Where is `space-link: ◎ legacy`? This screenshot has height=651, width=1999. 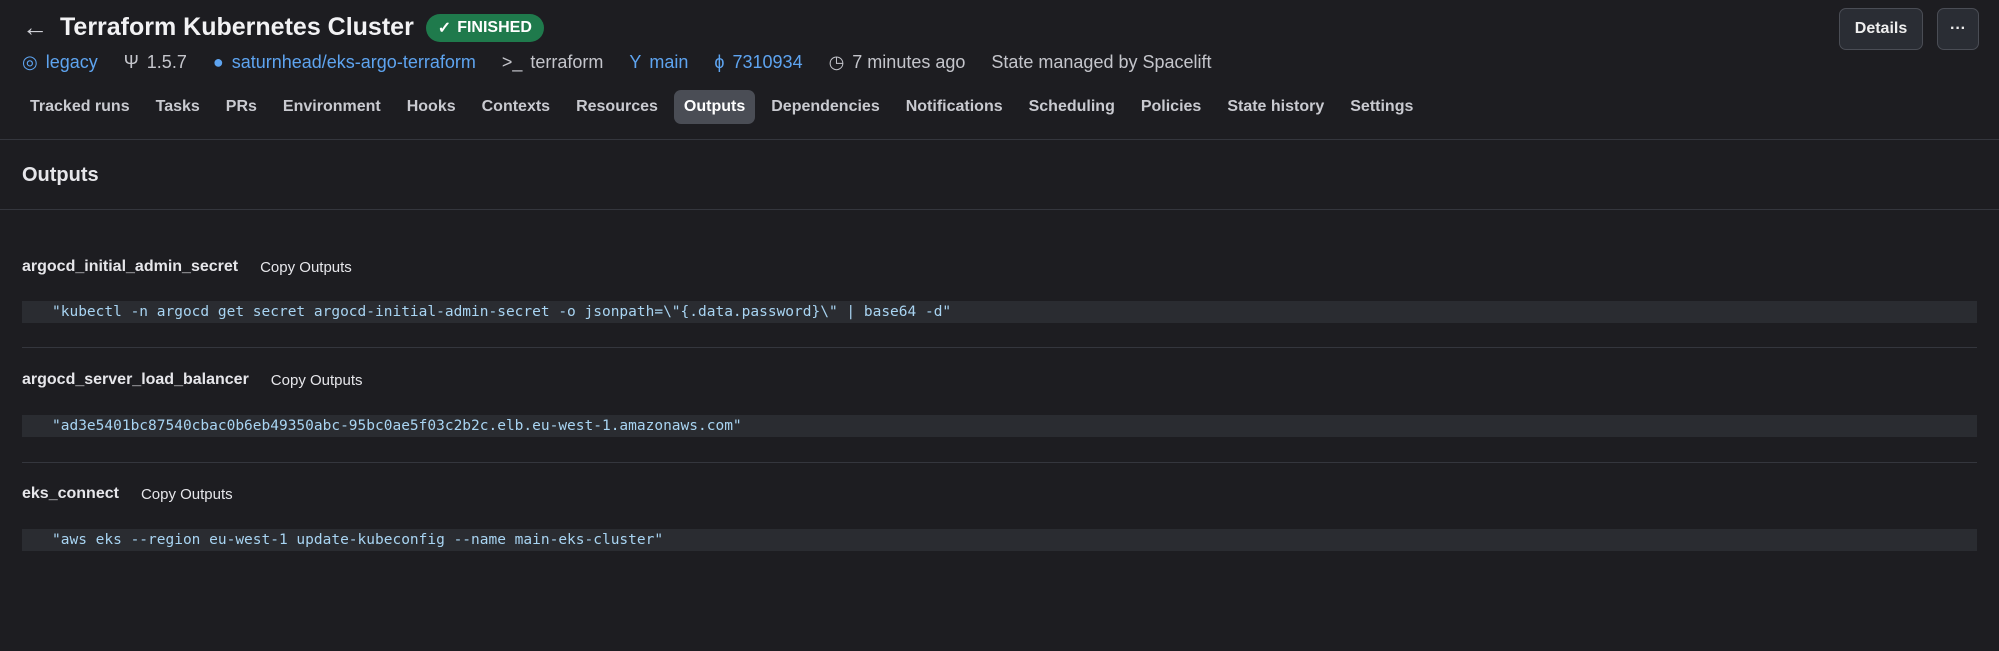
space-link: ◎ legacy is located at coordinates (60, 62).